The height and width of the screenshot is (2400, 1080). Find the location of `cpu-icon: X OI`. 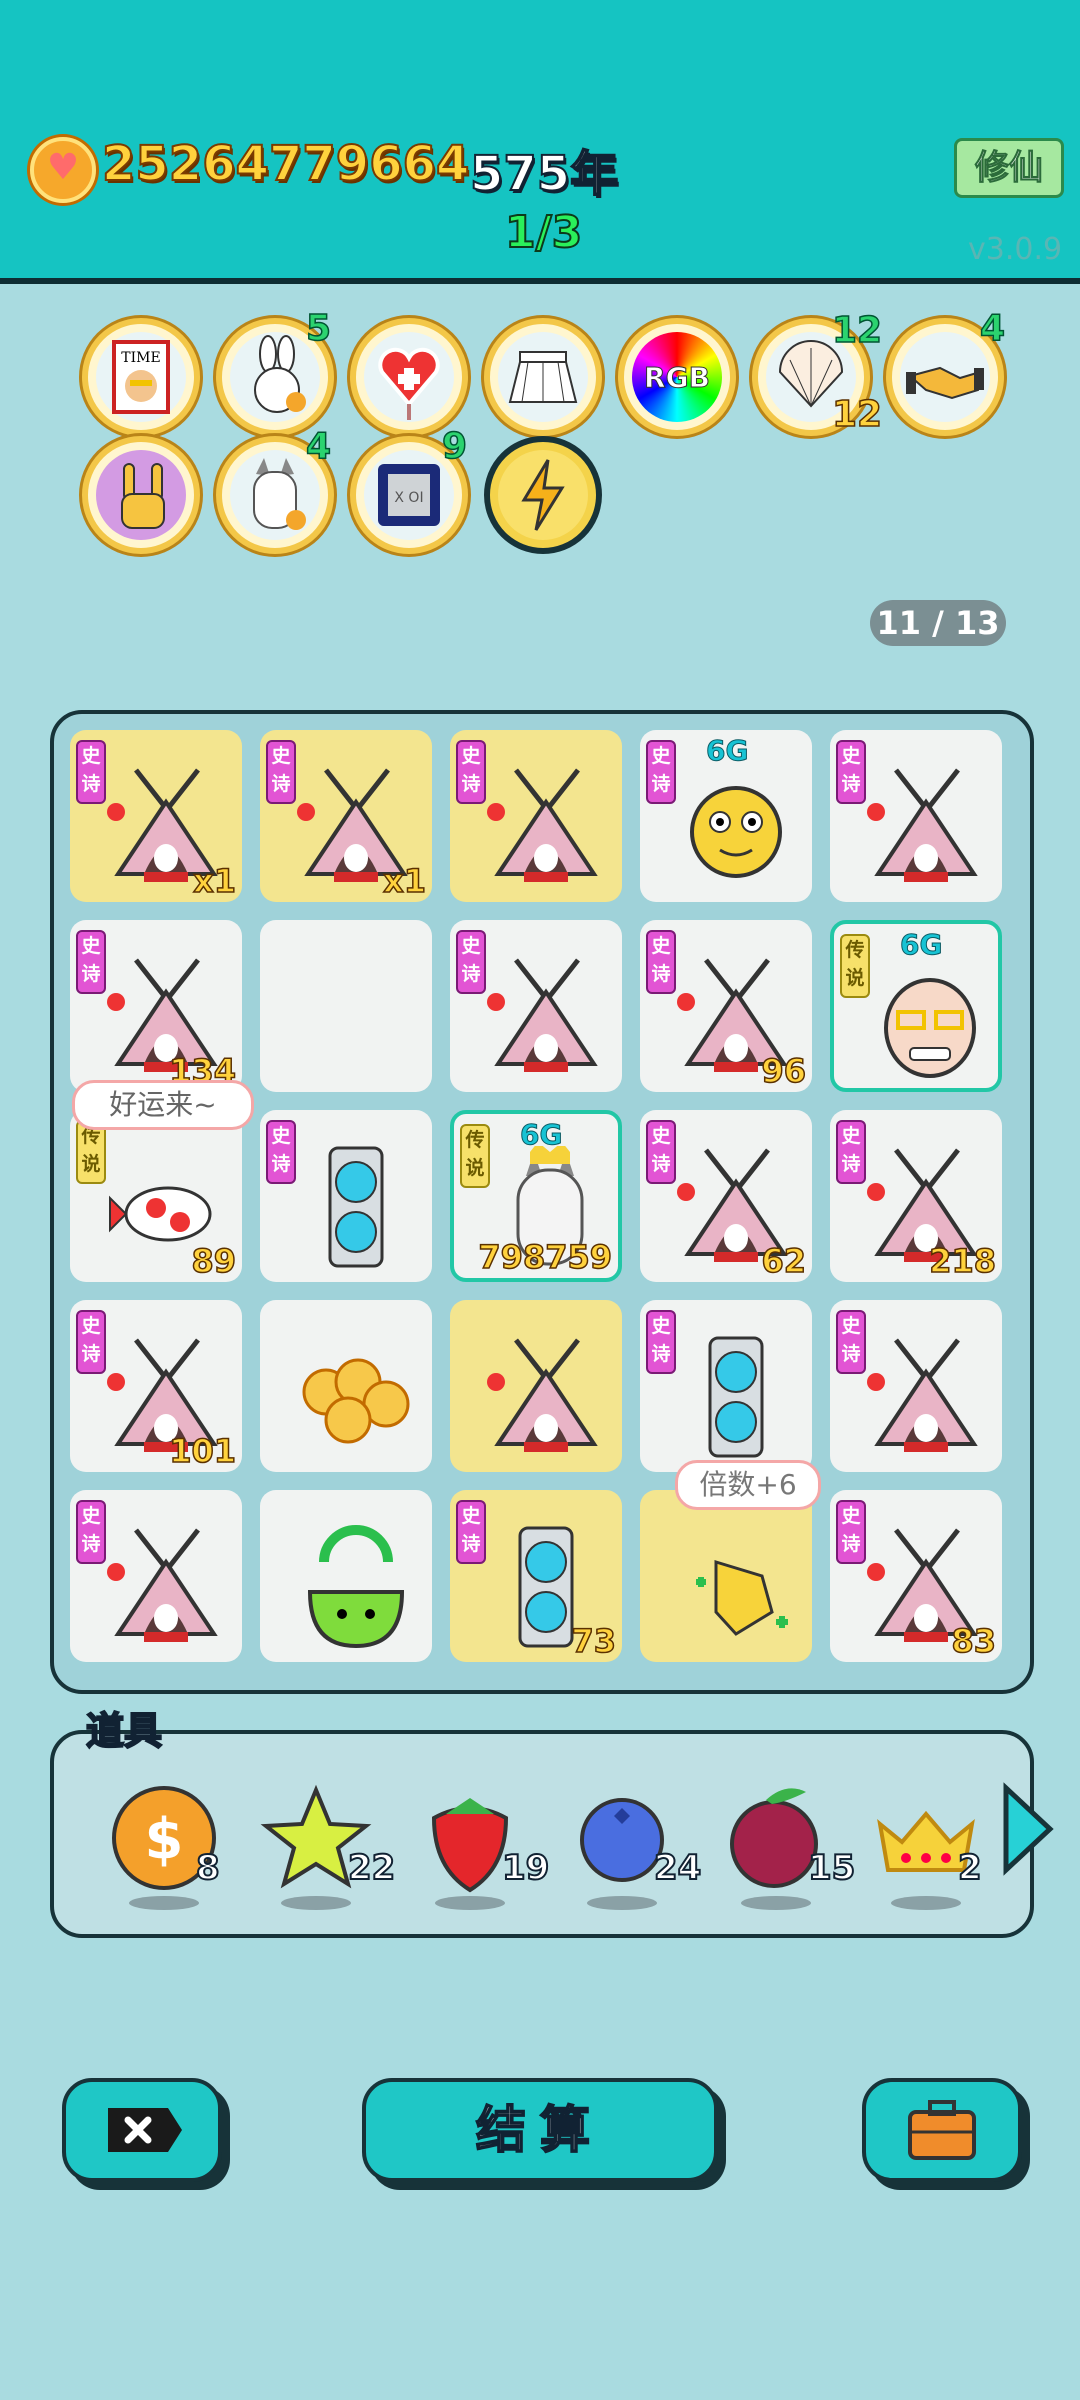

cpu-icon: X OI is located at coordinates (409, 495).